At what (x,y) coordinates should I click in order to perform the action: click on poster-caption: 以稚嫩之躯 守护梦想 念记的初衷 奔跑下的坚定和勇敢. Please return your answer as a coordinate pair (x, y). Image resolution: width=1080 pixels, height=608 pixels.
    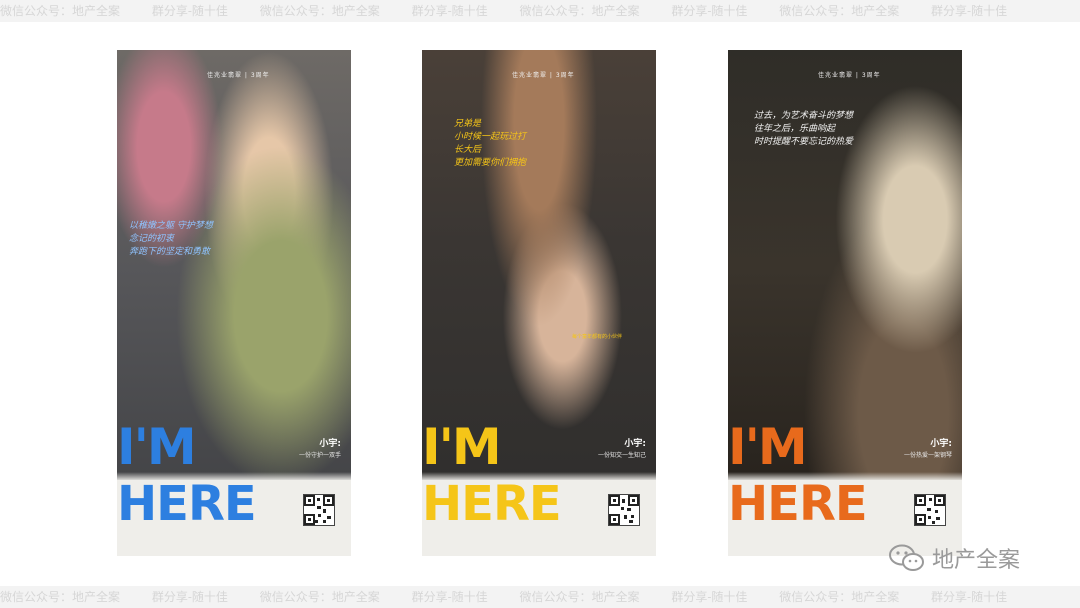
    Looking at the image, I should click on (171, 239).